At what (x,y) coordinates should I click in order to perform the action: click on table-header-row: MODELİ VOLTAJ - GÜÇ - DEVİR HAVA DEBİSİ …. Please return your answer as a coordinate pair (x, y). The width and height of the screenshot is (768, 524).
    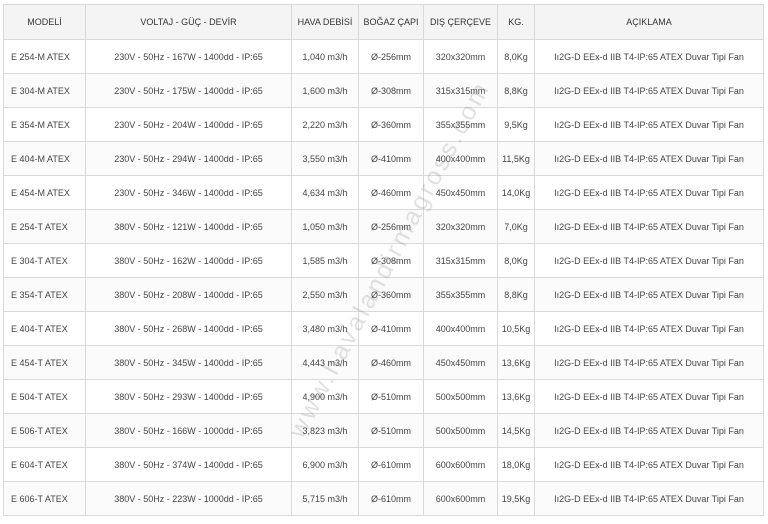
    Looking at the image, I should click on (383, 22).